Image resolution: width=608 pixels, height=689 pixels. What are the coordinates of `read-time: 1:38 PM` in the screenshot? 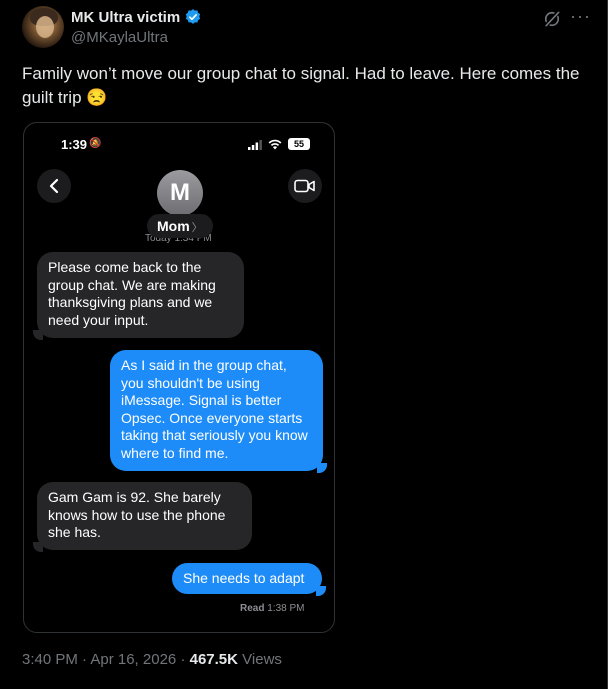 It's located at (286, 608).